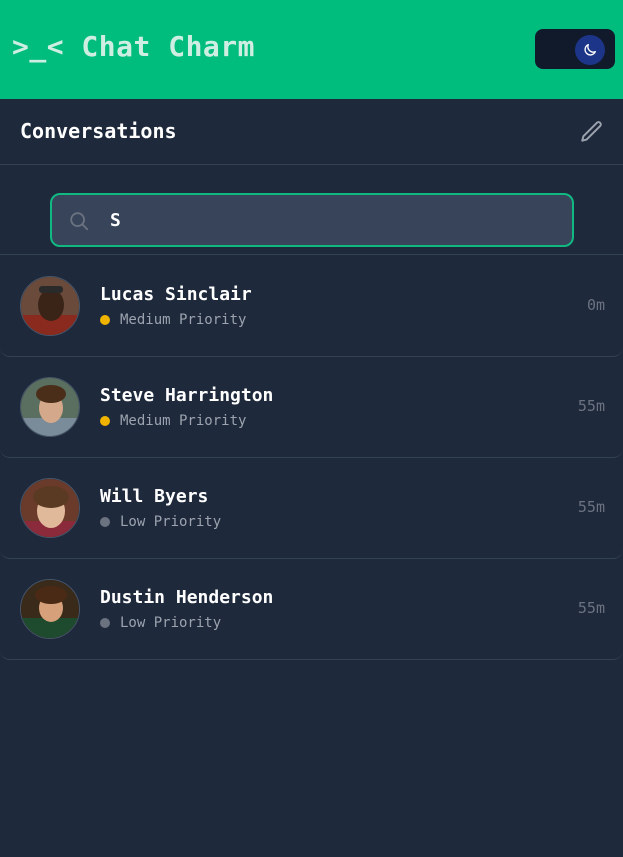 The width and height of the screenshot is (623, 857). Describe the element at coordinates (311, 306) in the screenshot. I see `chat-item-lucas-sinclair: Lucas Sinclair Medium Priority 0m` at that location.